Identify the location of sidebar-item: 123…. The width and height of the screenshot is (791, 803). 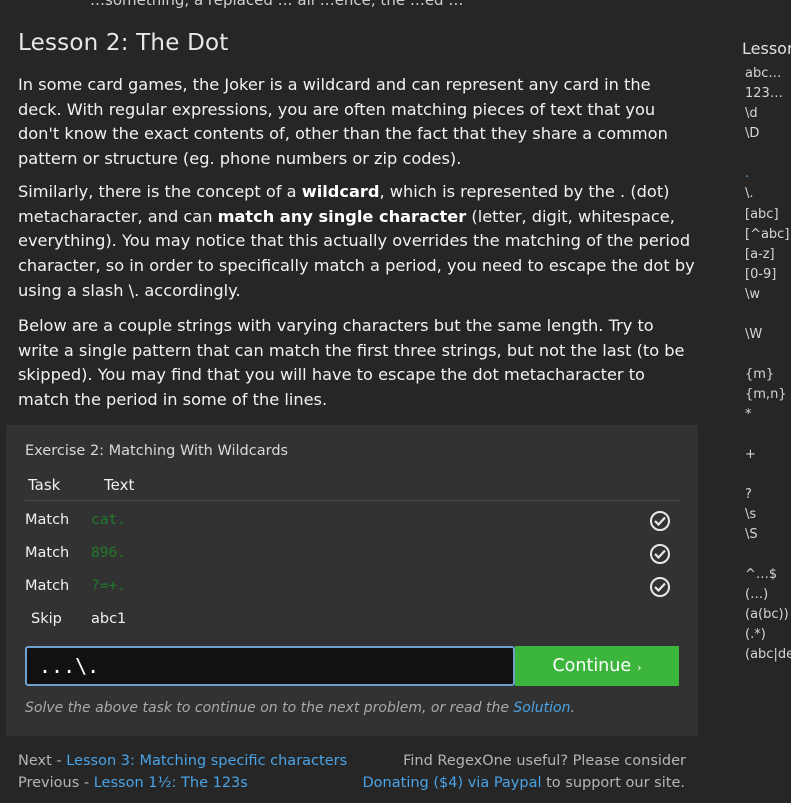
(764, 93).